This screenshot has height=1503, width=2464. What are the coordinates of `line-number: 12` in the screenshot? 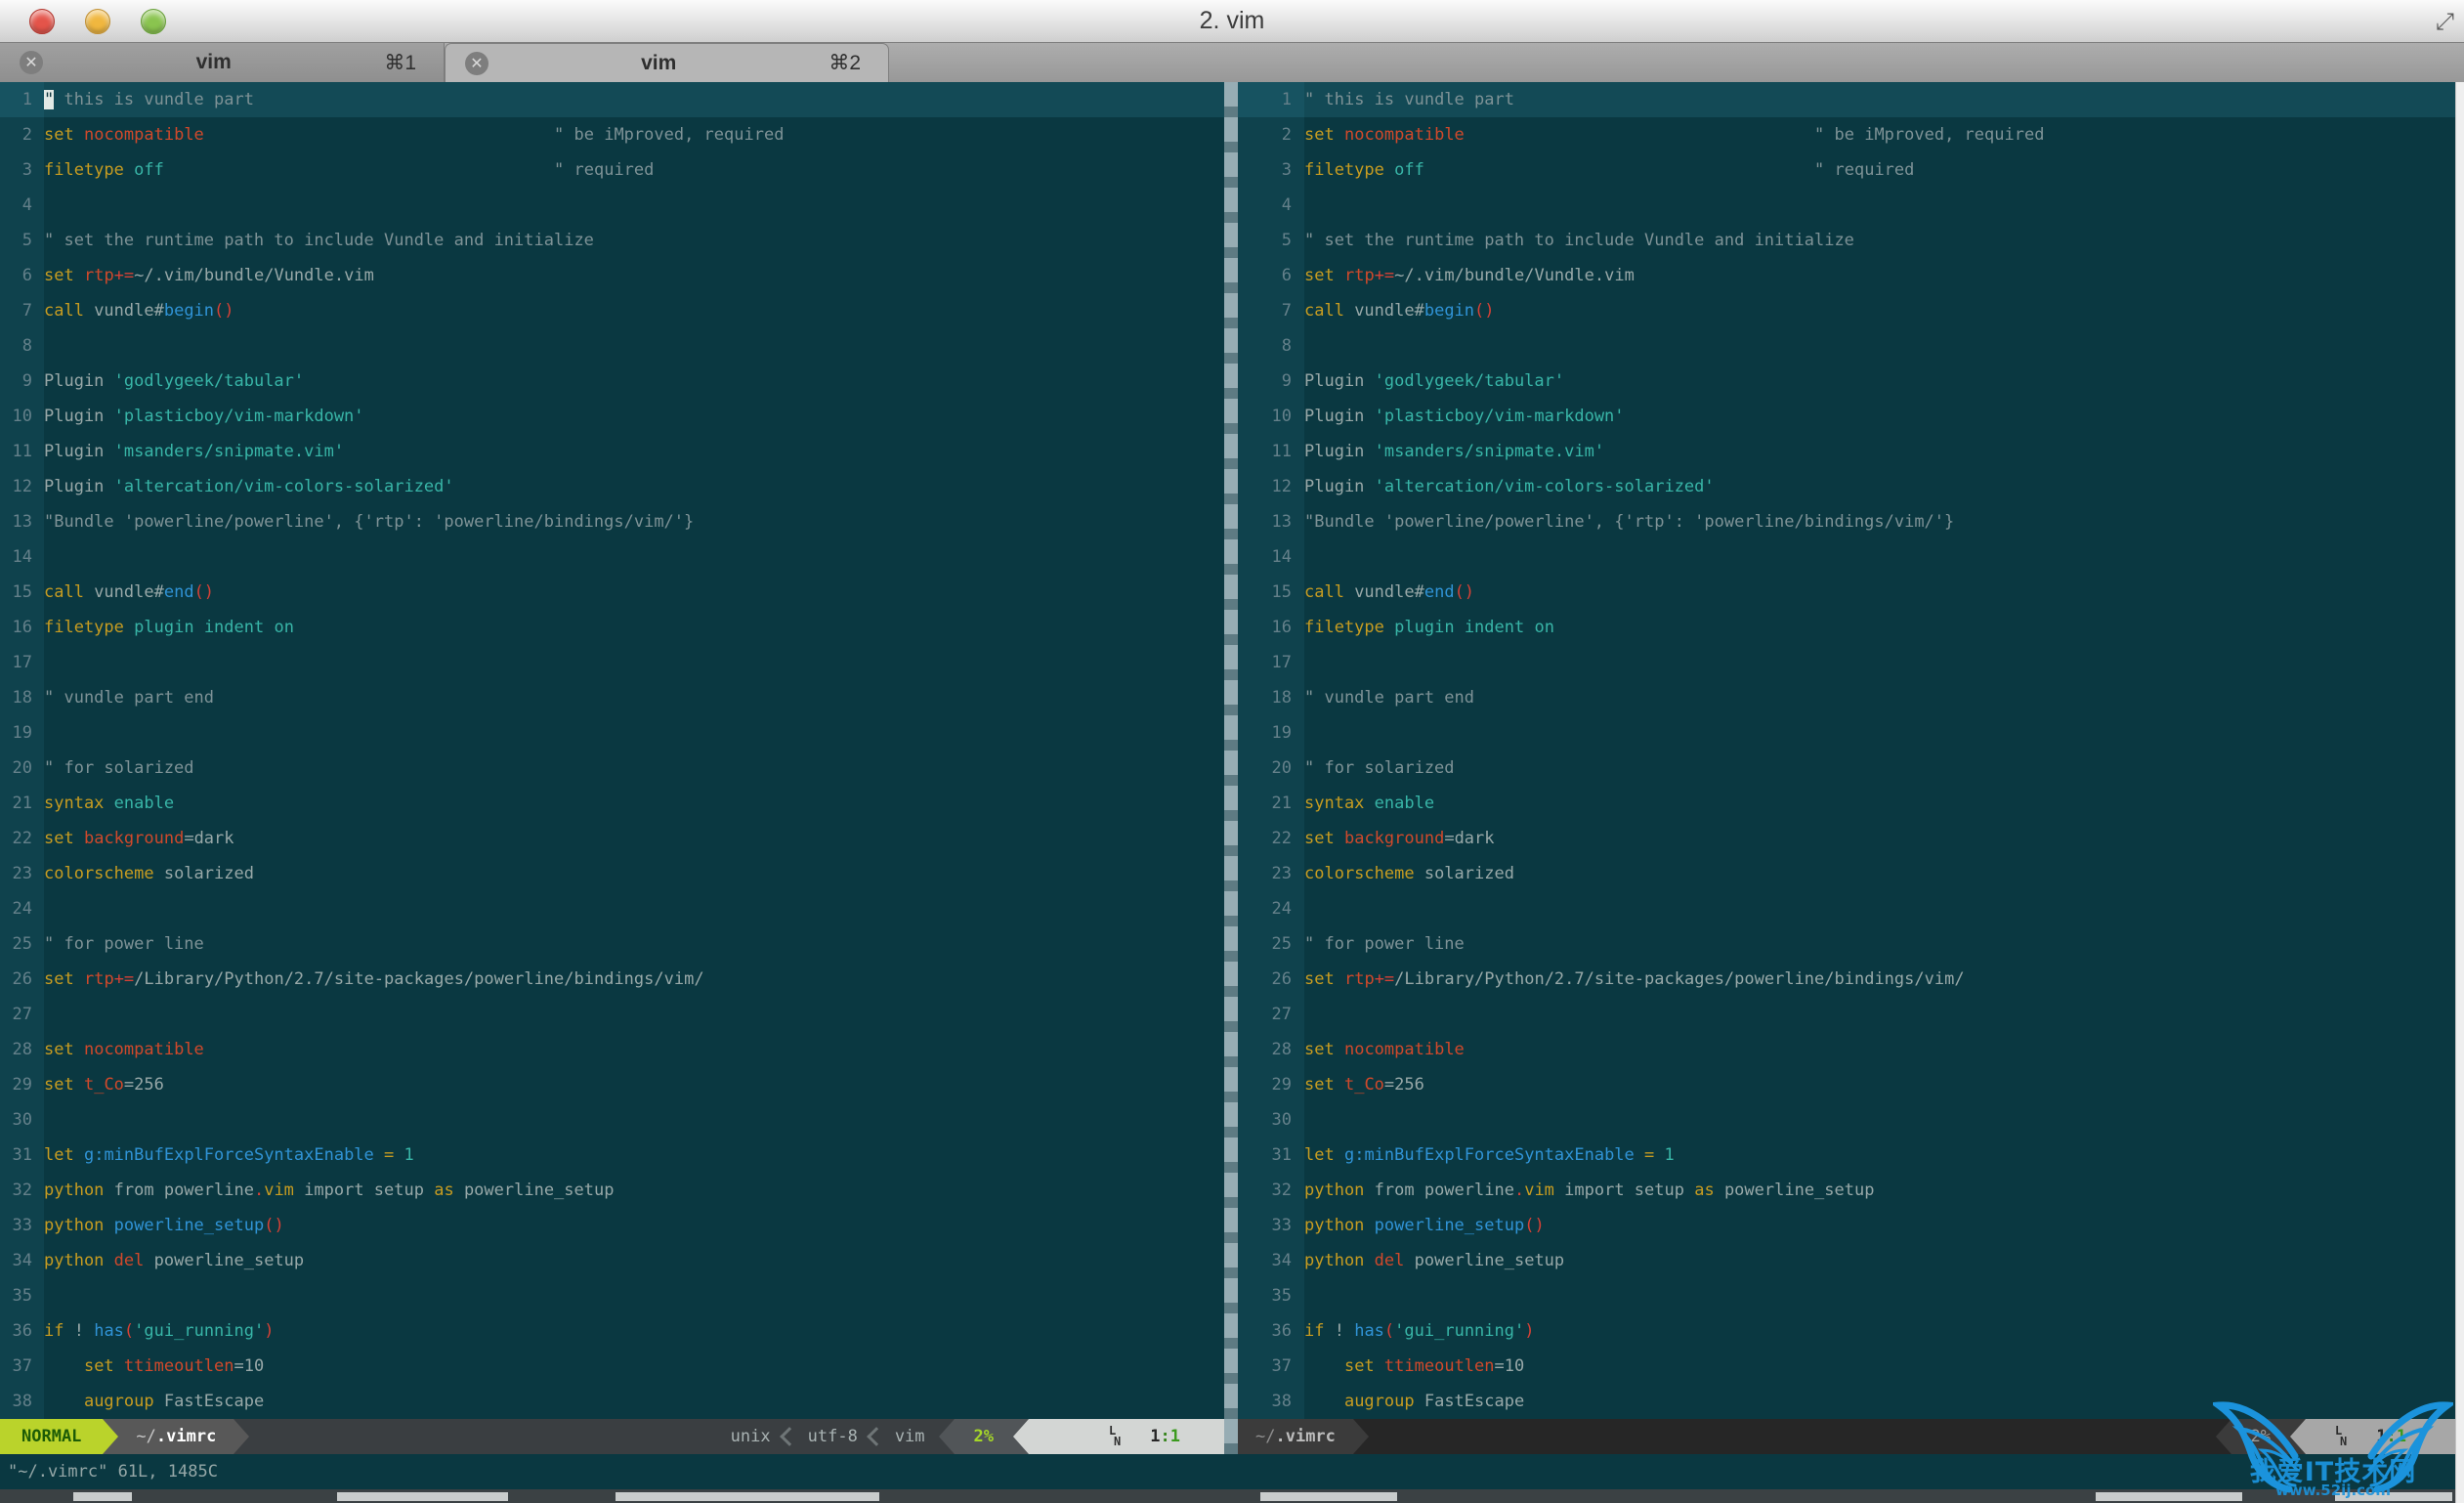 It's located at (1271, 486).